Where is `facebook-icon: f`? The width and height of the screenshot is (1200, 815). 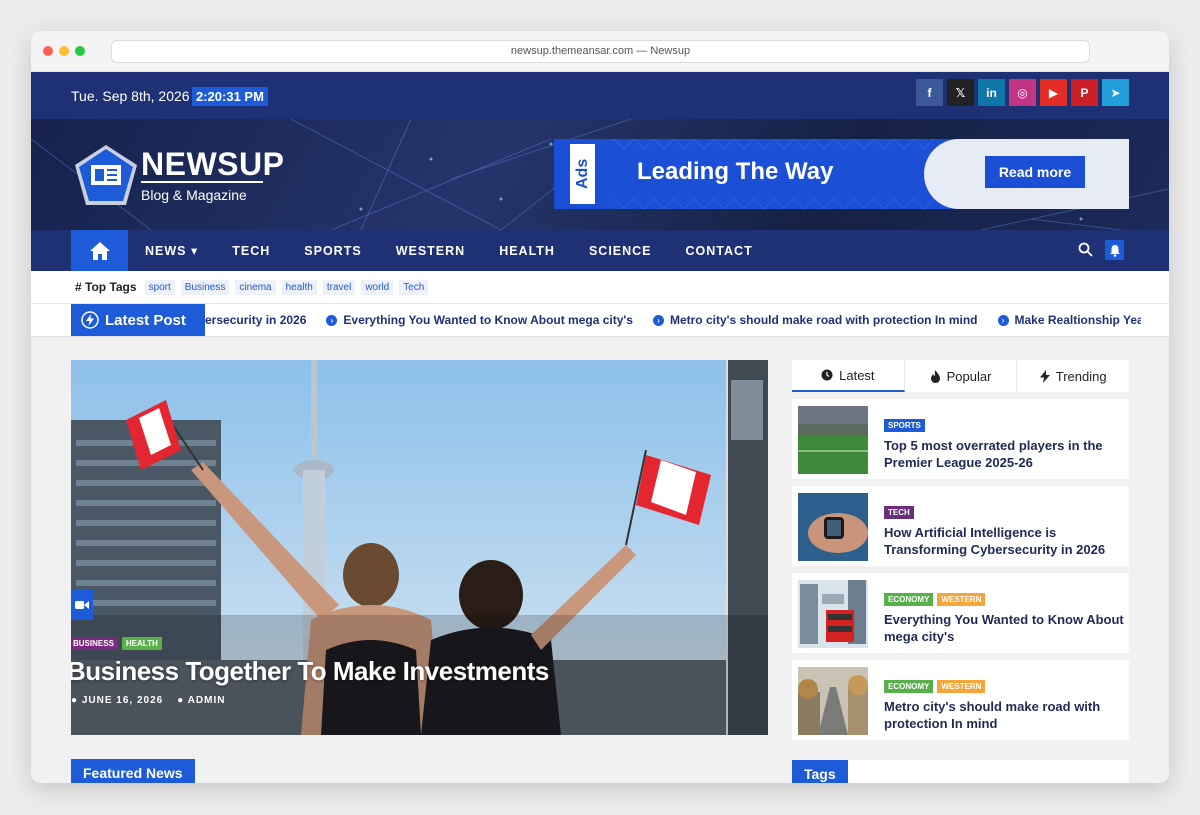 facebook-icon: f is located at coordinates (929, 92).